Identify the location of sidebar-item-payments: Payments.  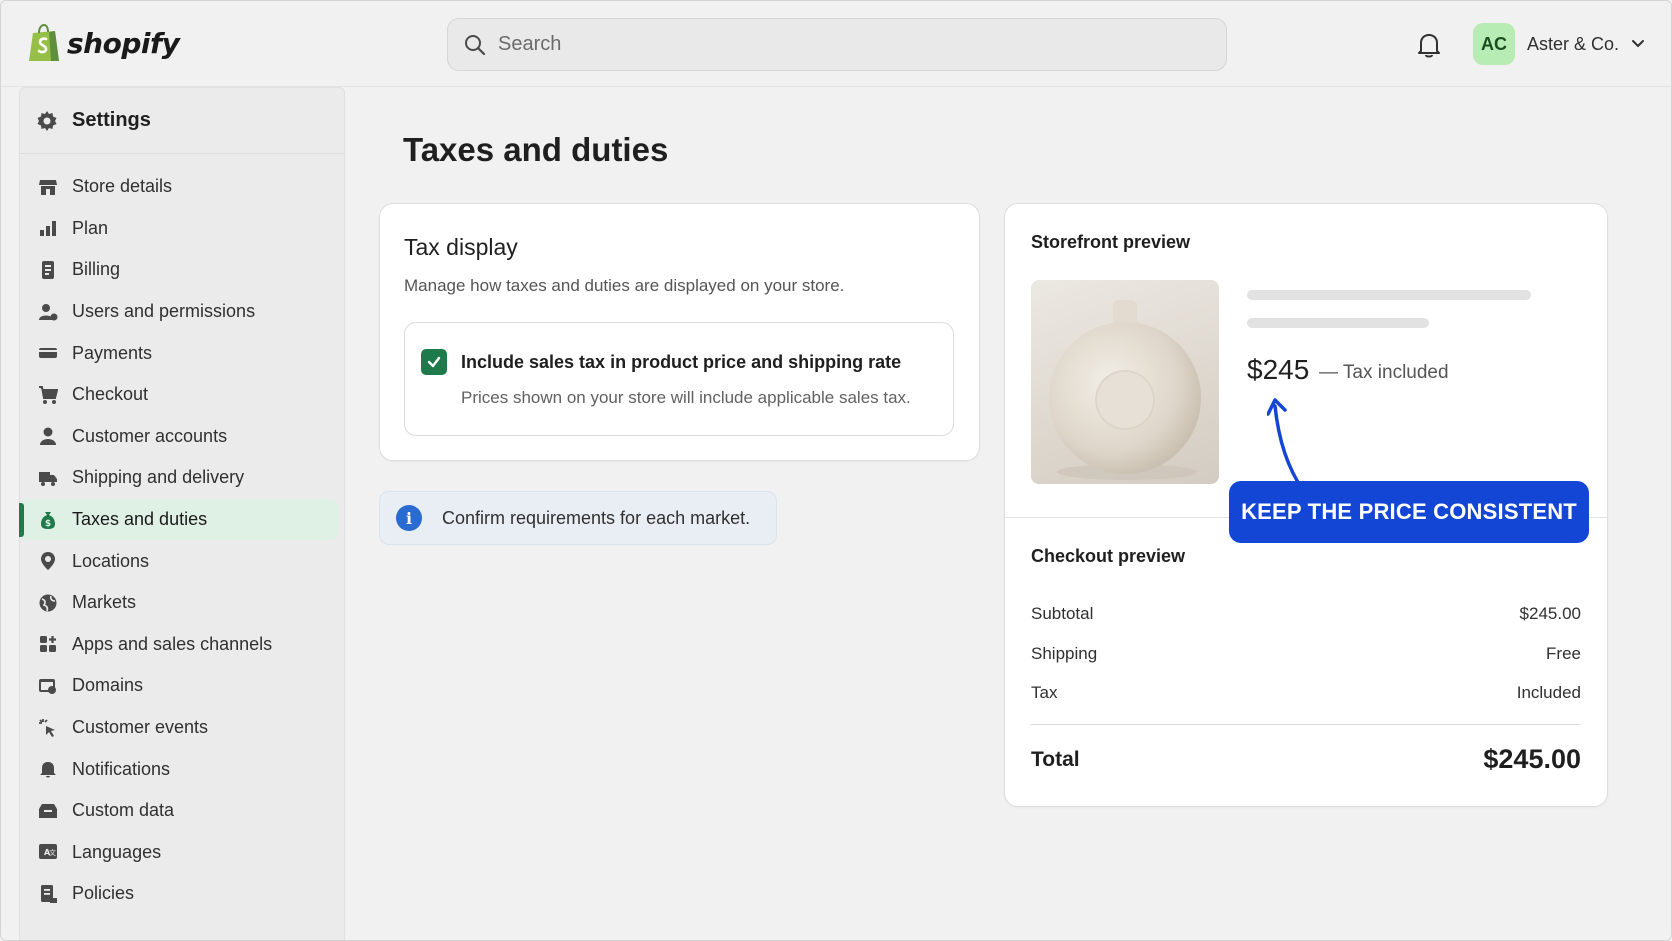
(179, 353).